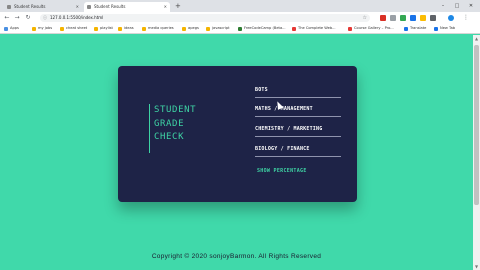 Image resolution: width=480 pixels, height=270 pixels. I want to click on scroll-up-icon: ▲, so click(476, 38).